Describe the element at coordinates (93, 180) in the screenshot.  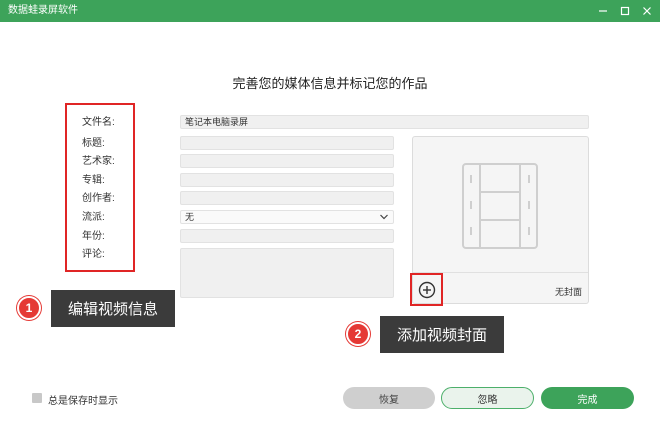
I see `album-label: 专辑:` at that location.